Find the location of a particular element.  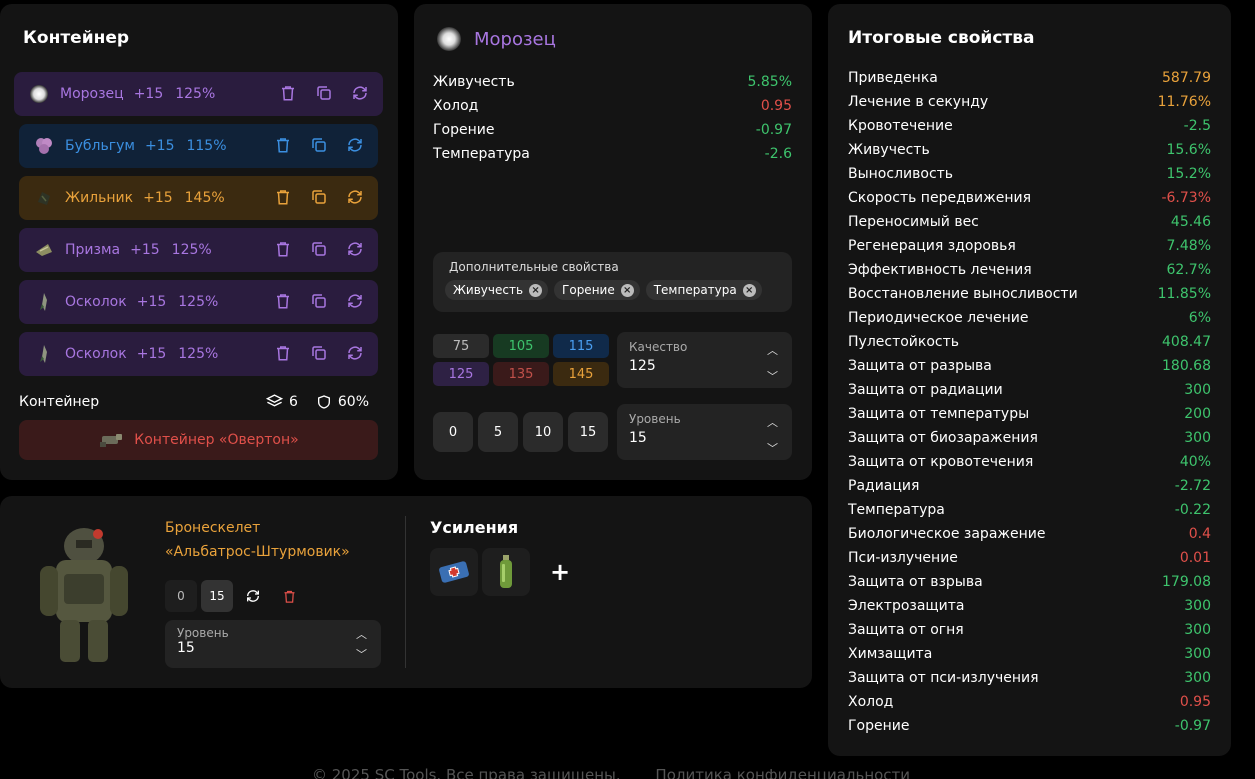

total-row: Защита от разрыва 180.68 is located at coordinates (1029, 366).